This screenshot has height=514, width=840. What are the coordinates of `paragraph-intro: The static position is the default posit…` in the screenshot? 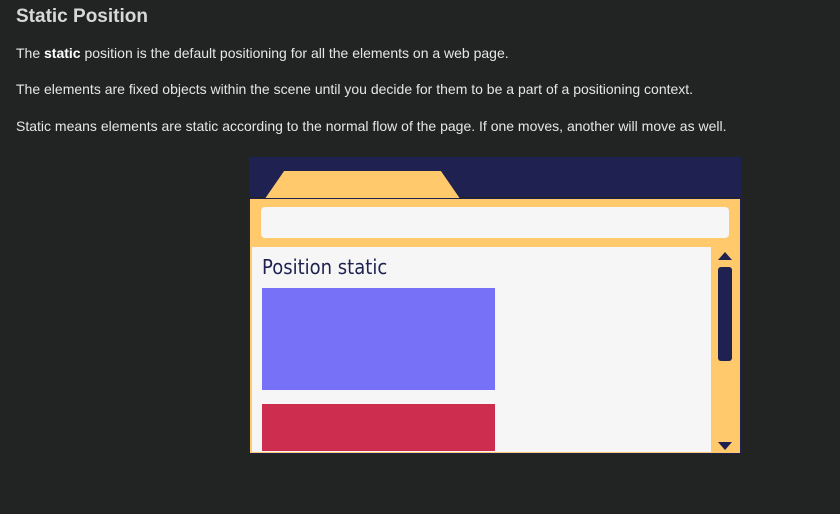 It's located at (262, 53).